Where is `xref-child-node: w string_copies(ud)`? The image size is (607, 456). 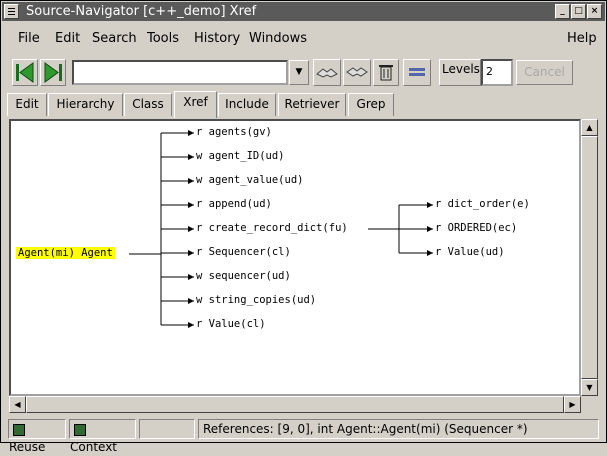
xref-child-node: w string_copies(ud) is located at coordinates (256, 300).